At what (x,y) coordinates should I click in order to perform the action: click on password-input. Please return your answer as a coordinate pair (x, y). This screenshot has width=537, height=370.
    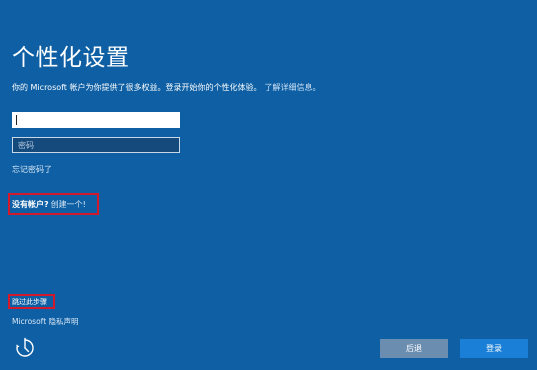
    Looking at the image, I should click on (96, 145).